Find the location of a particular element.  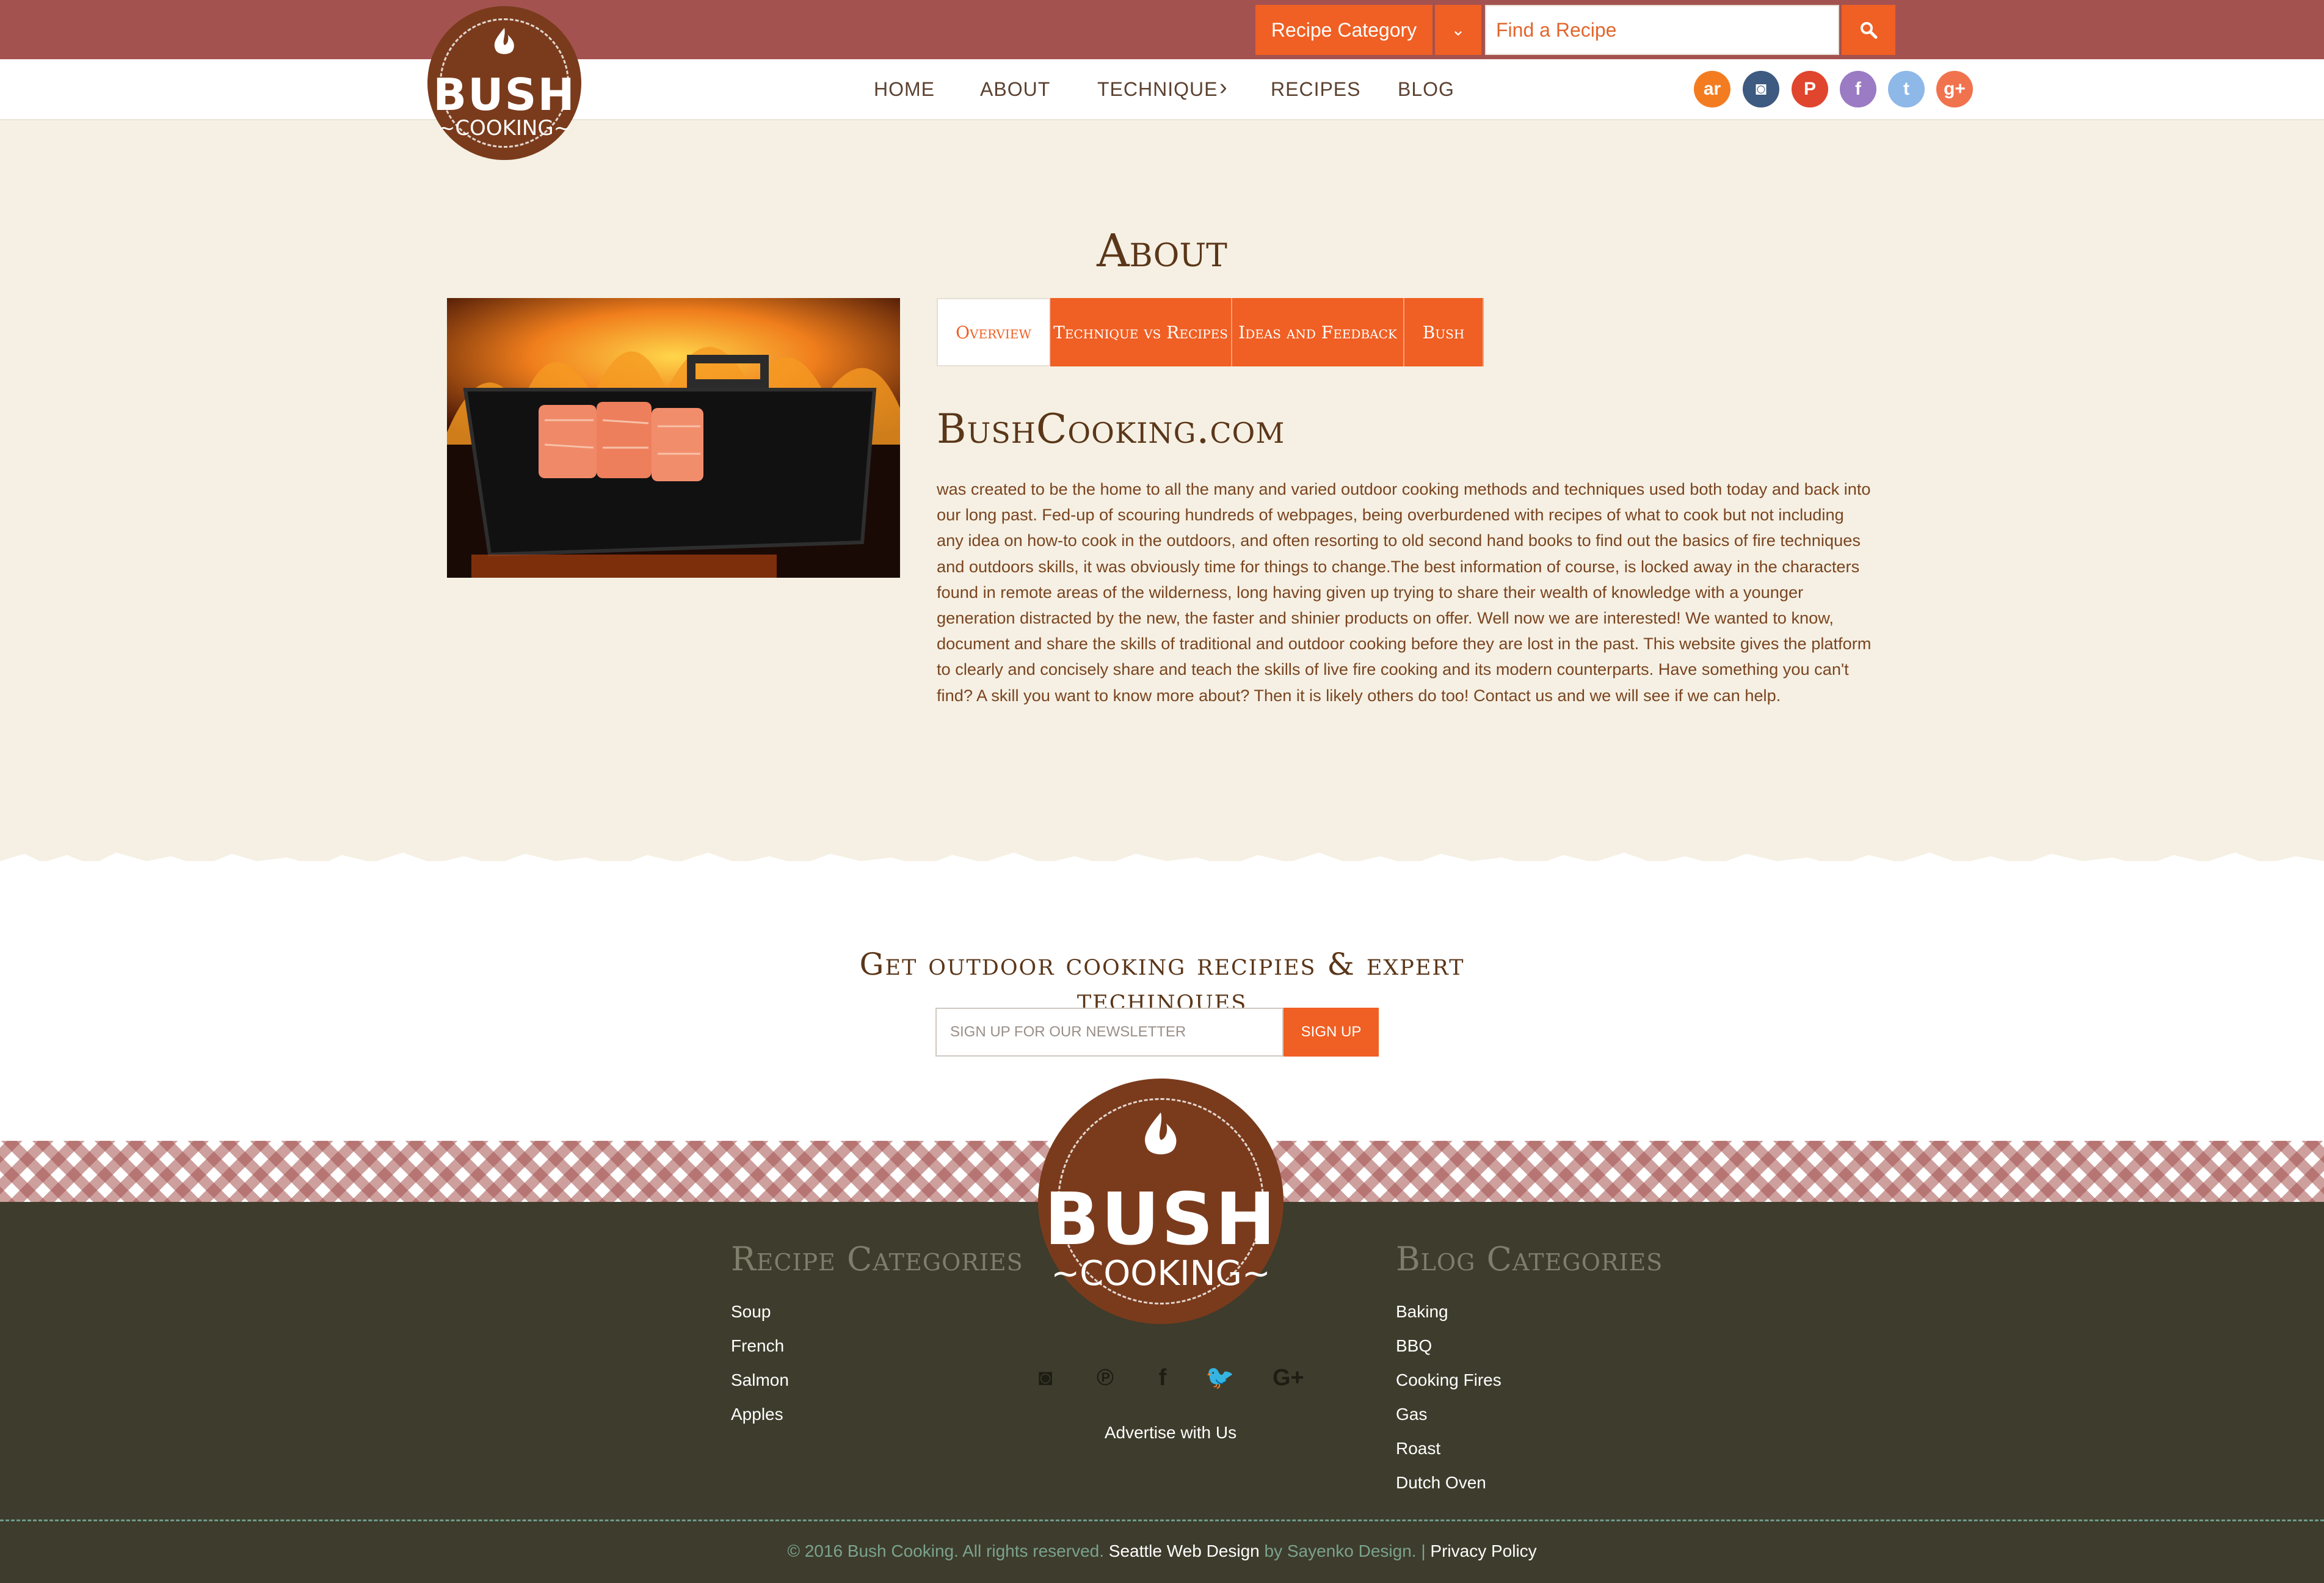

recipe-category-dropdown: Recipe Category is located at coordinates (1344, 30).